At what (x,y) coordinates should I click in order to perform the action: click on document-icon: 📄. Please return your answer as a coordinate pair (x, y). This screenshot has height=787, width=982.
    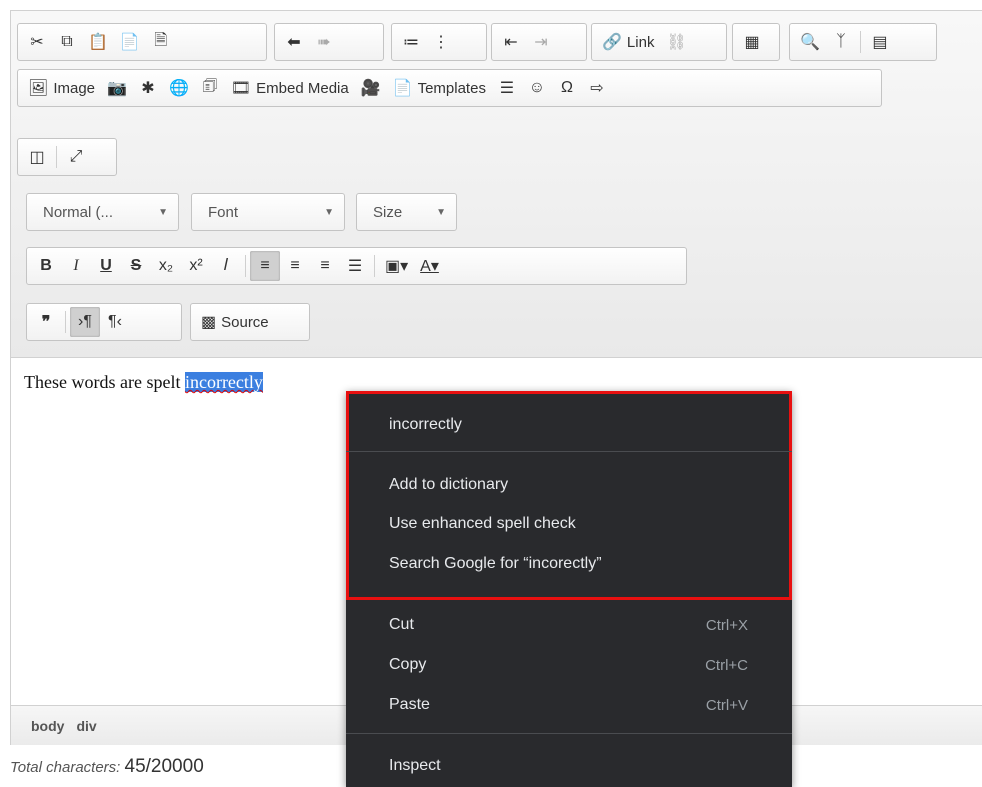
    Looking at the image, I should click on (402, 88).